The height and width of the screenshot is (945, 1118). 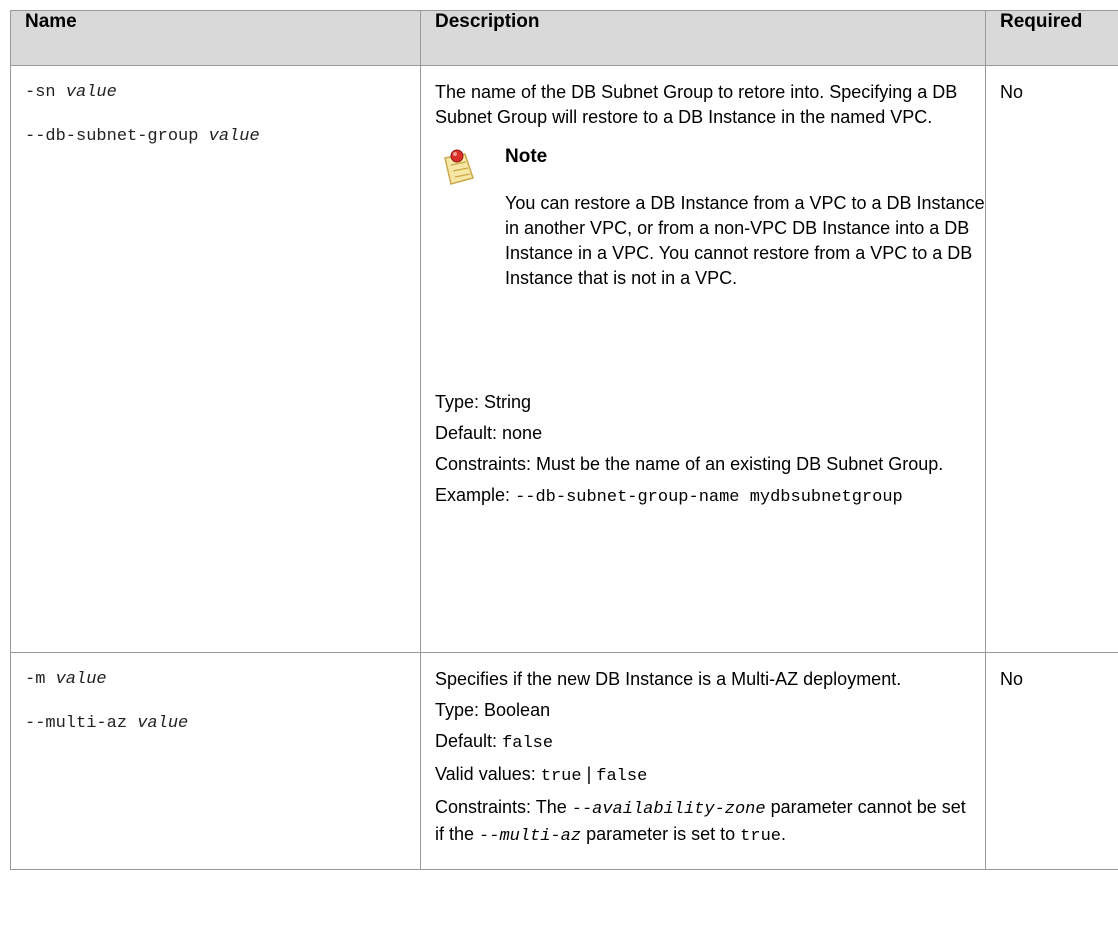 I want to click on header-description: Description, so click(x=703, y=38).